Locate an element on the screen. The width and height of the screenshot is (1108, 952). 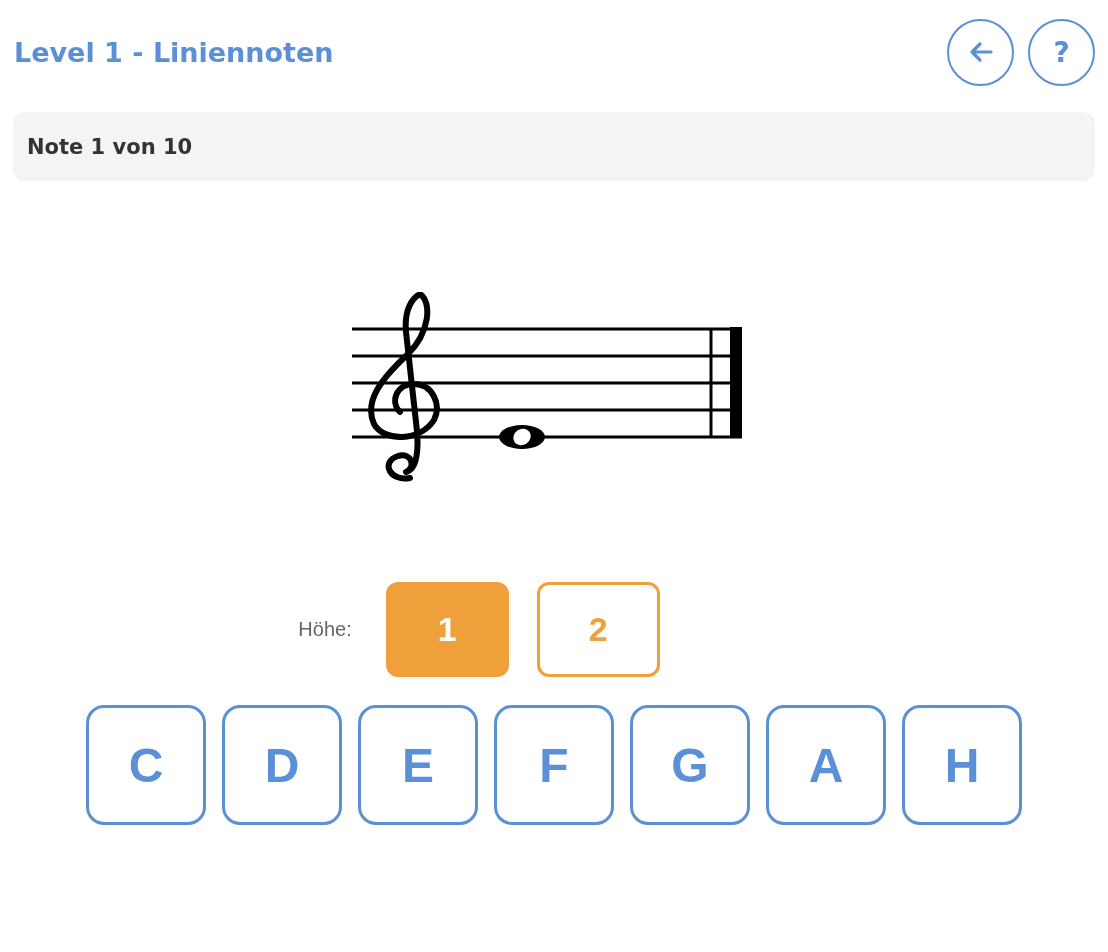
height-option: 1 is located at coordinates (447, 629).